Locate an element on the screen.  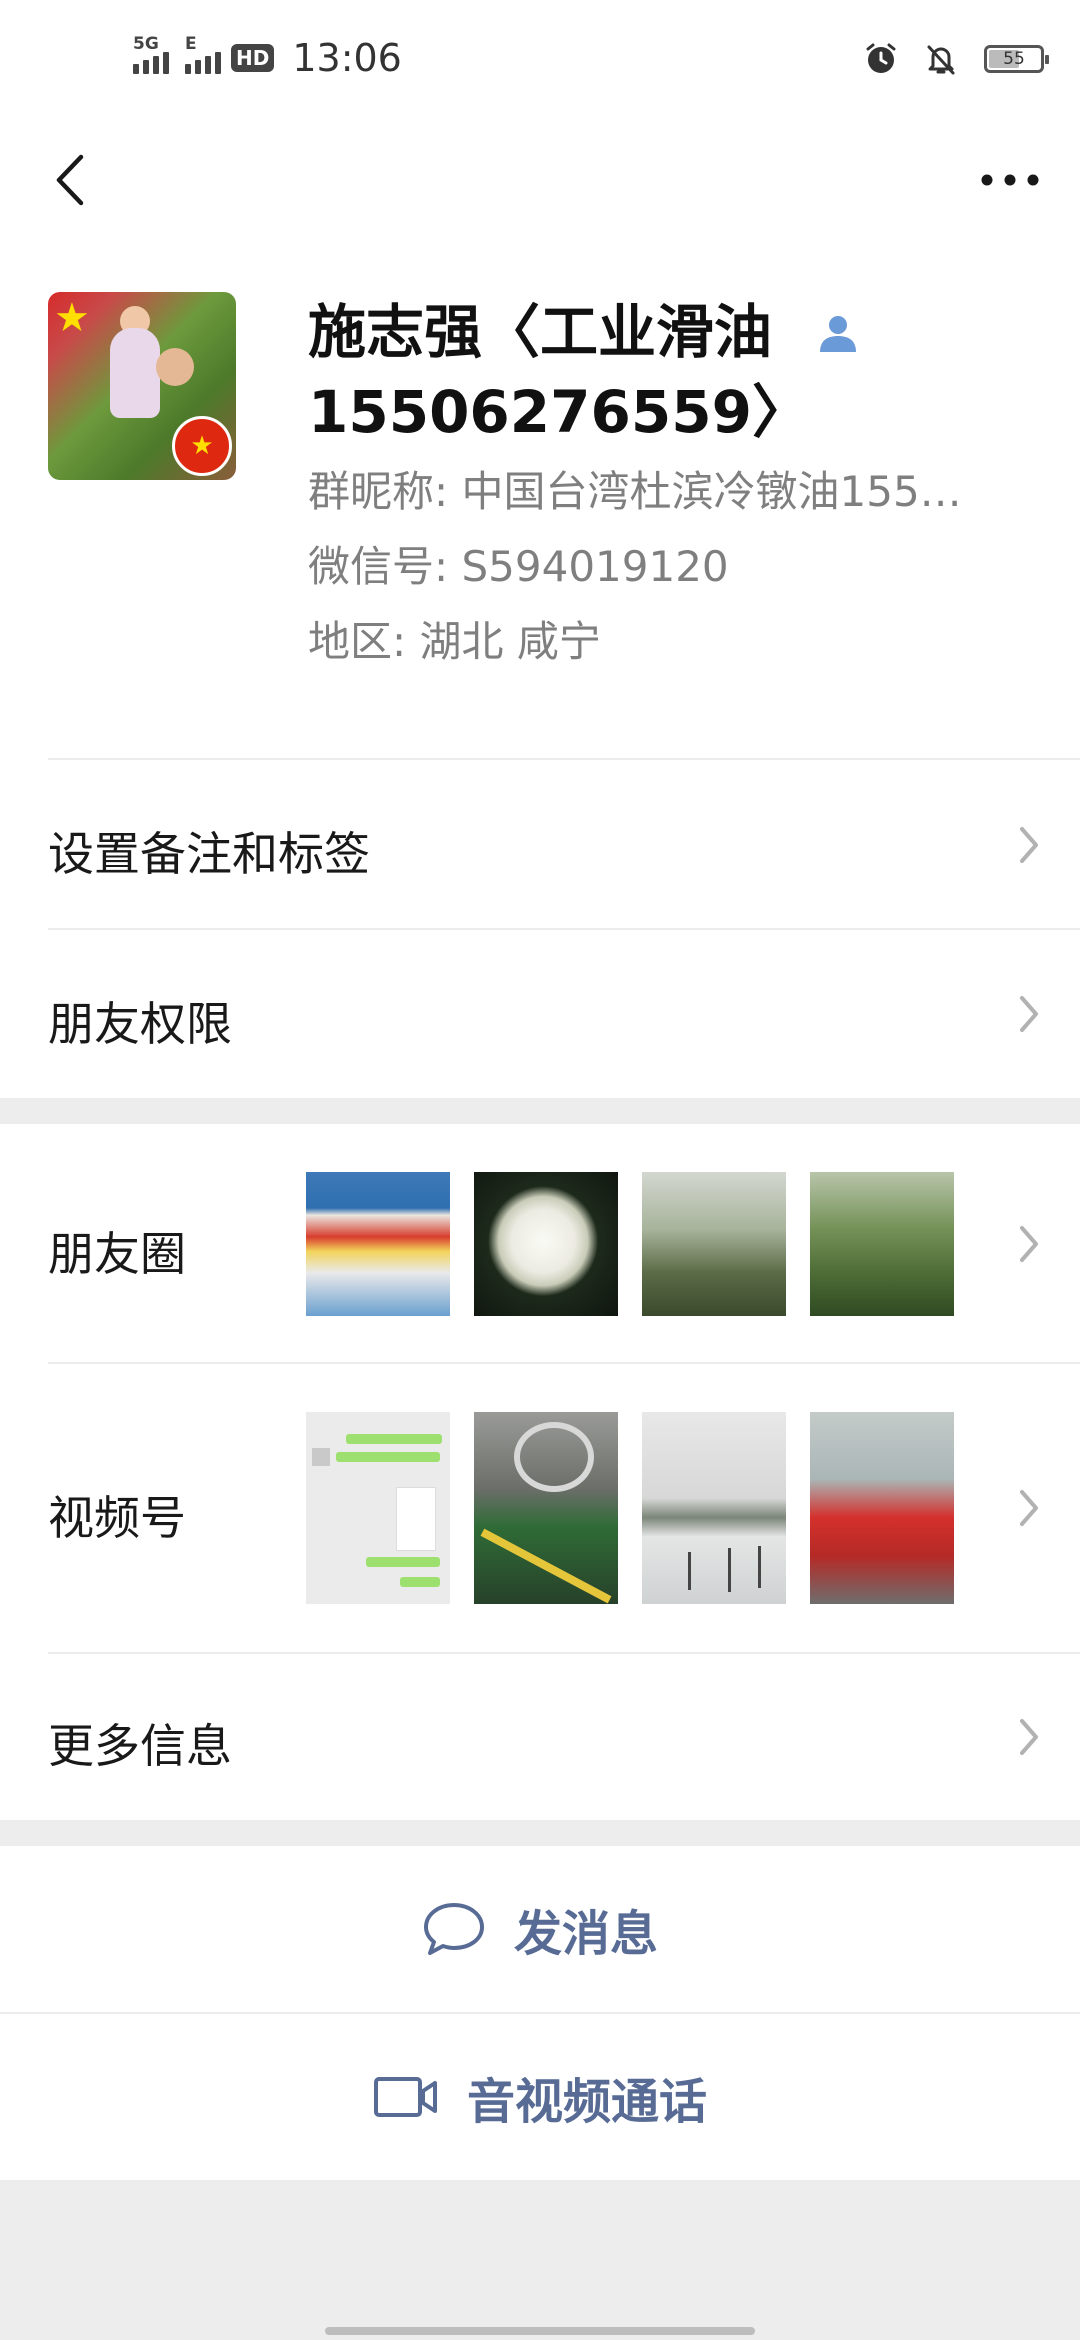
video-call-label: 音视频通话 is located at coordinates (586, 2102).